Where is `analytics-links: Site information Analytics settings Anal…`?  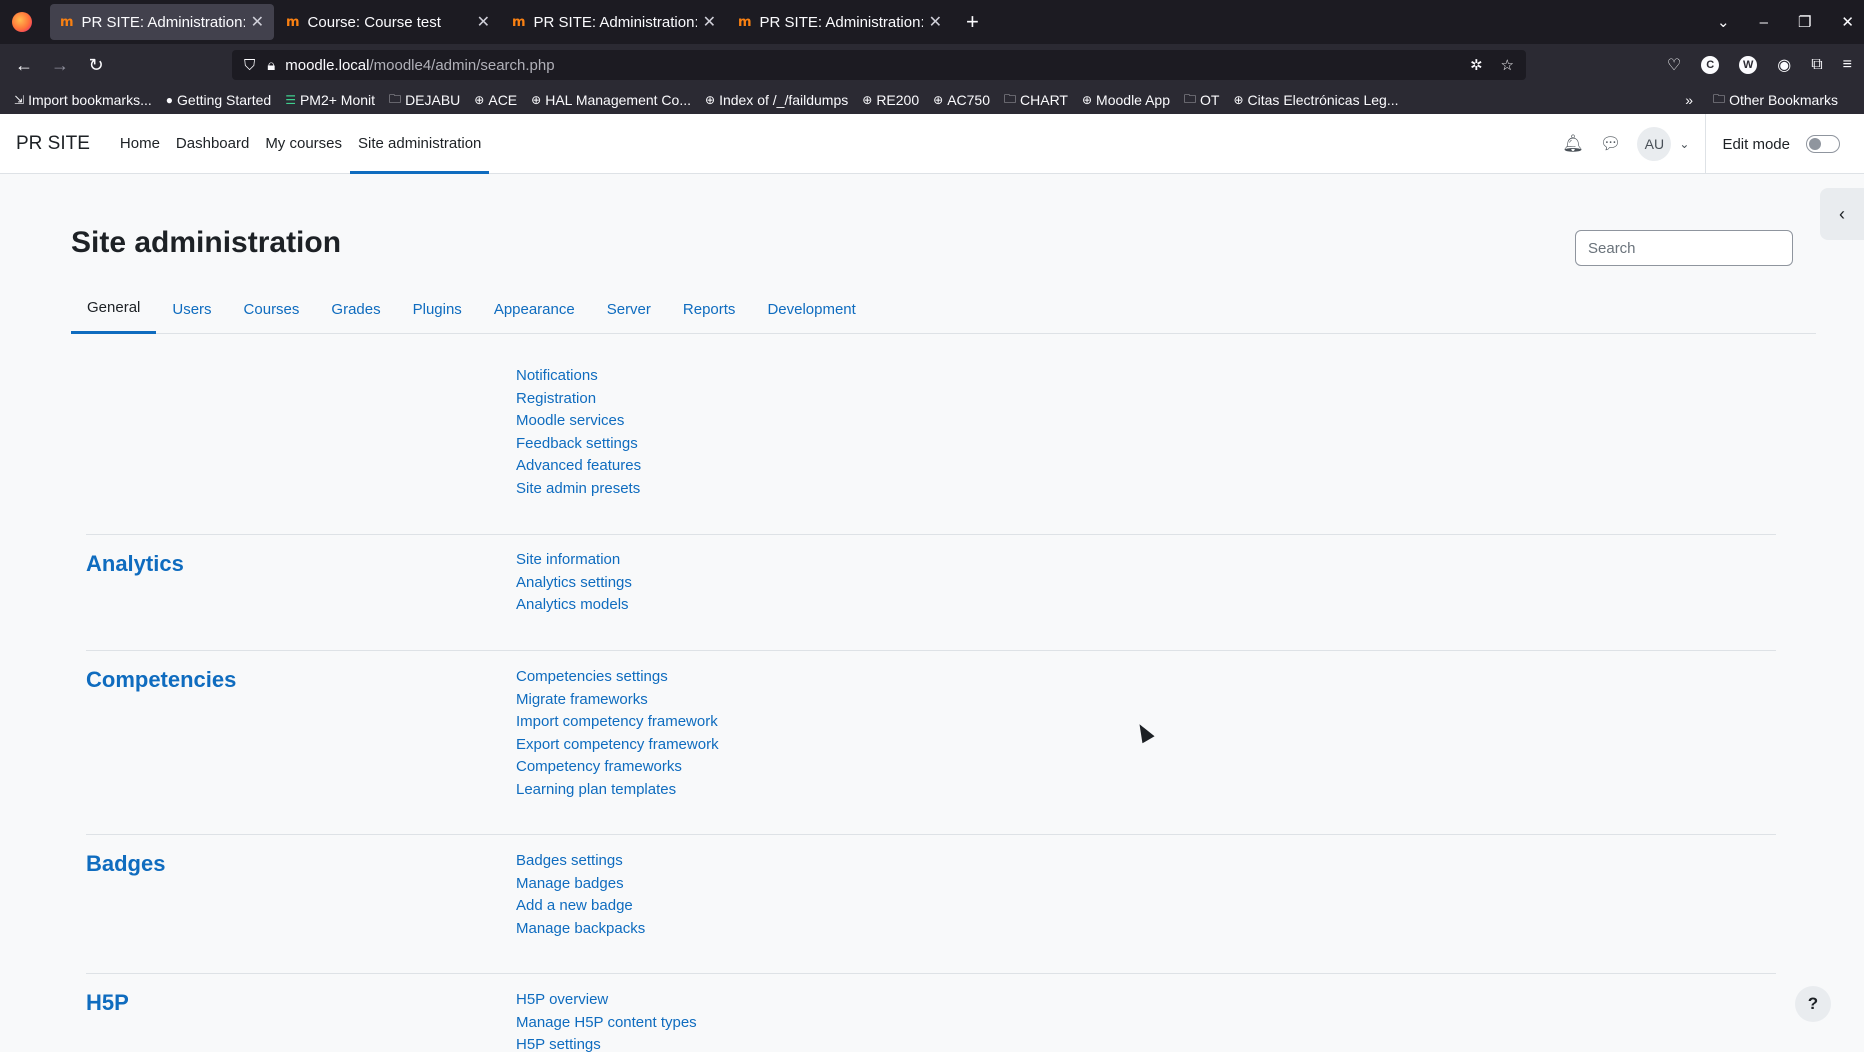
analytics-links: Site information Analytics settings Anal… is located at coordinates (574, 583).